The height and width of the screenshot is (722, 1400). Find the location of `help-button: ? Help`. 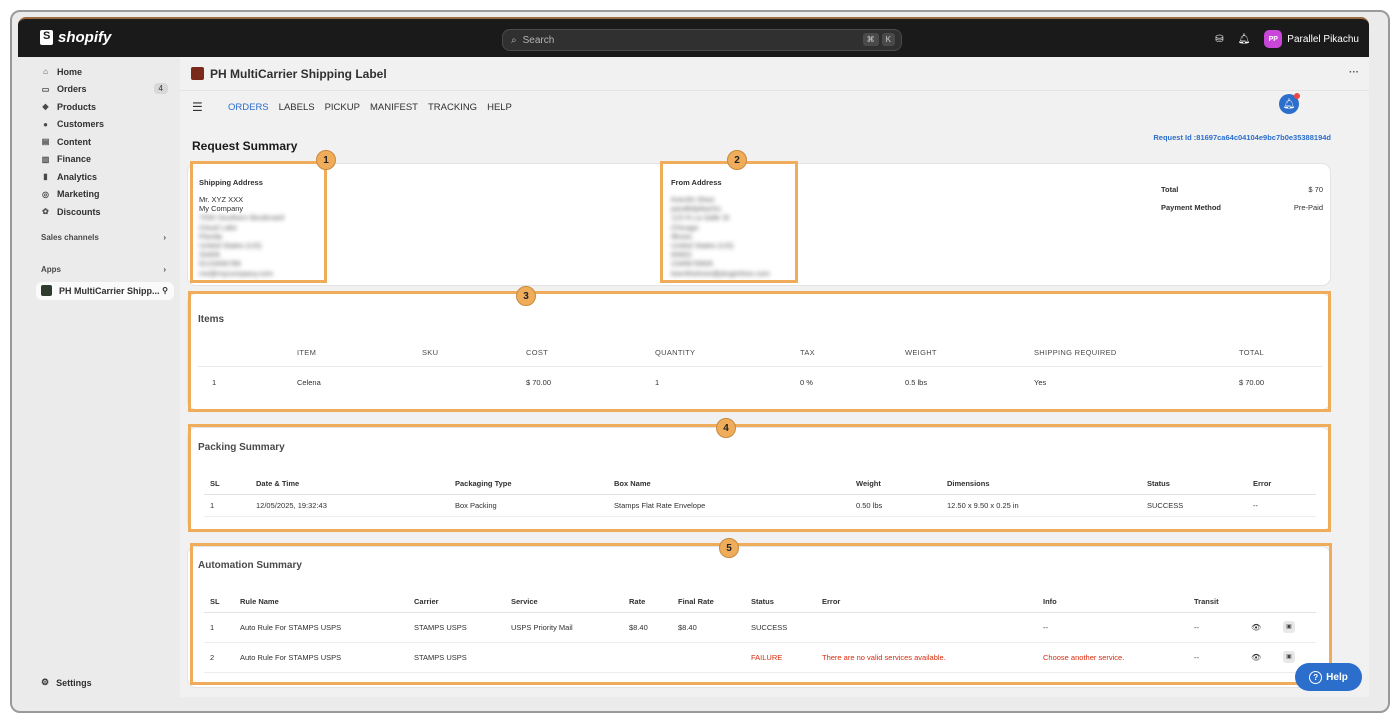

help-button: ? Help is located at coordinates (1328, 677).